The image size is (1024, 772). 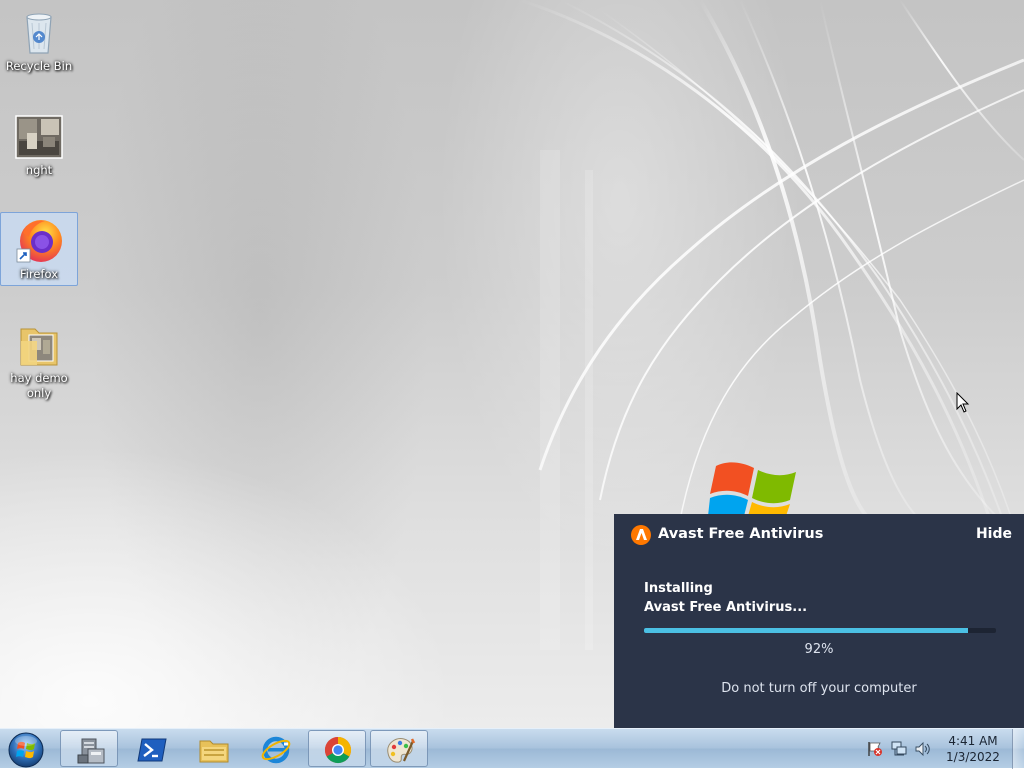 I want to click on volume-icon, so click(x=923, y=749).